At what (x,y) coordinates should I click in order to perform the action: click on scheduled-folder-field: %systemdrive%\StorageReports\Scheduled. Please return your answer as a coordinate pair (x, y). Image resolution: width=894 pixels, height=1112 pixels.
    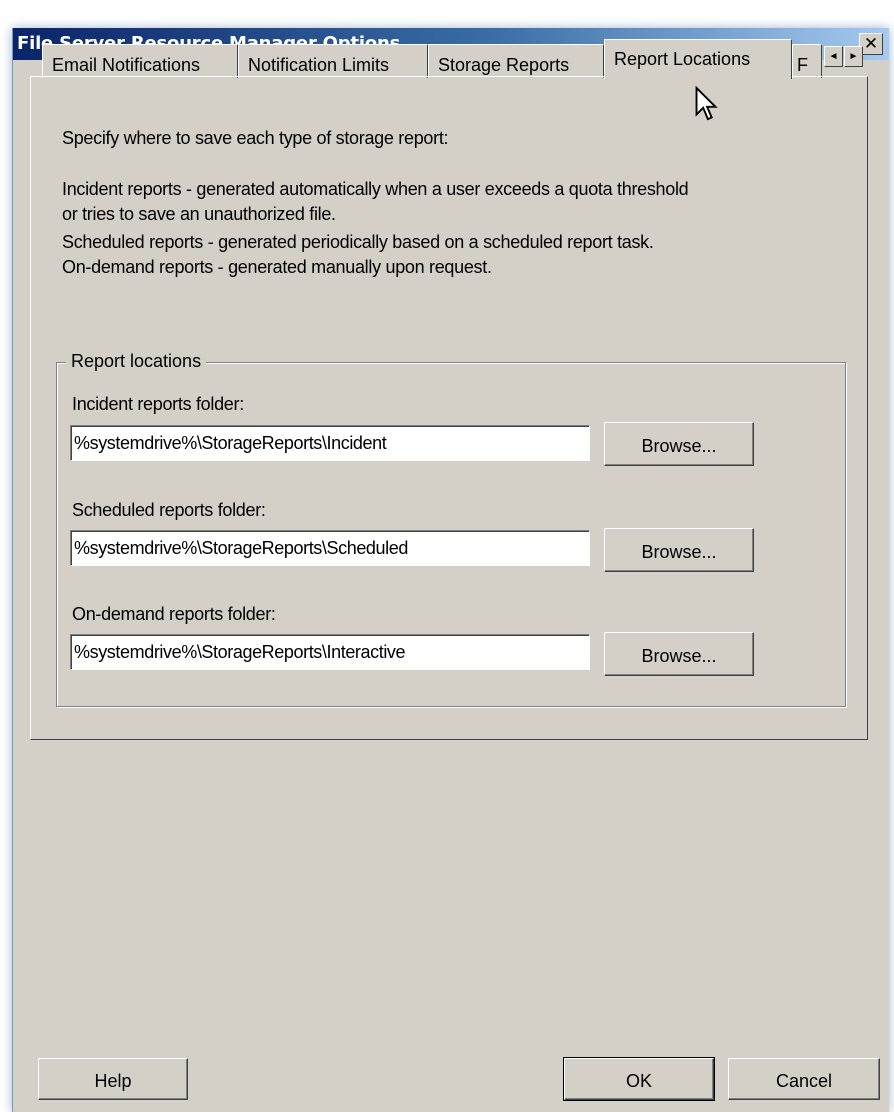
    Looking at the image, I should click on (330, 548).